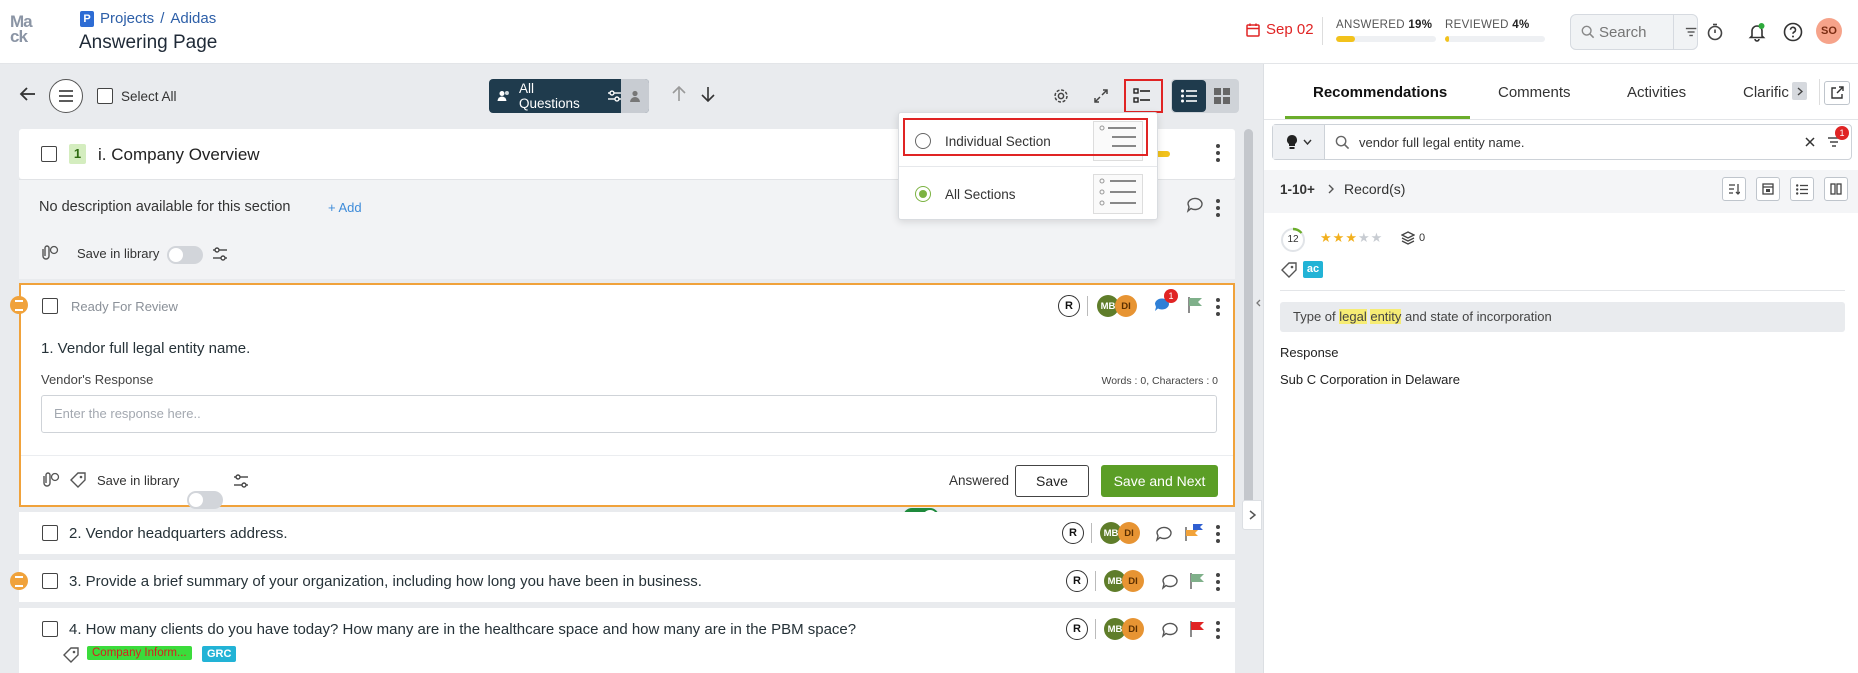  Describe the element at coordinates (1836, 189) in the screenshot. I see `column-layout-button` at that location.